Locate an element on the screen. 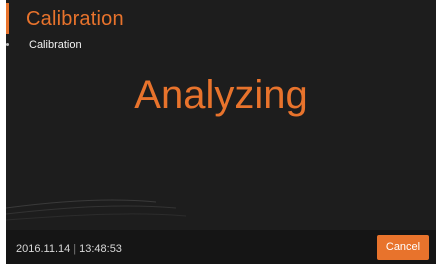 This screenshot has height=267, width=441. date-text: 2016.11.14 is located at coordinates (43, 249).